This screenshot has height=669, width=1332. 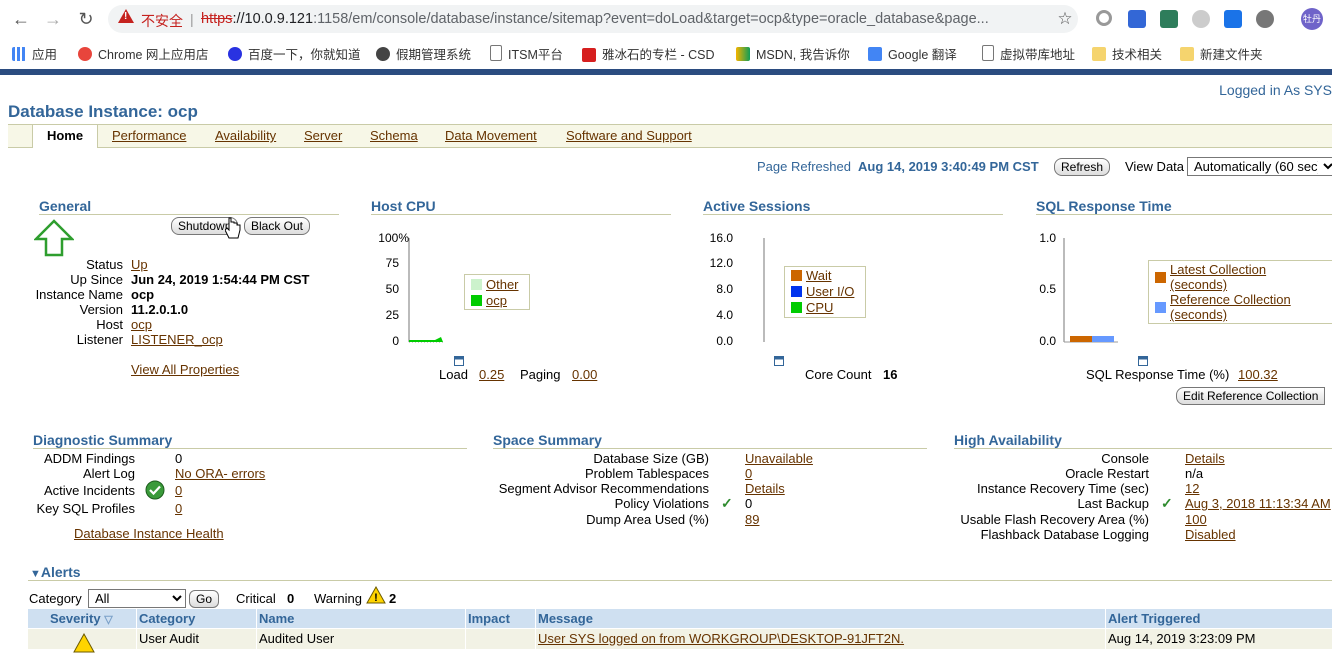 What do you see at coordinates (489, 300) in the screenshot?
I see `legend-item-ocp: ocp` at bounding box center [489, 300].